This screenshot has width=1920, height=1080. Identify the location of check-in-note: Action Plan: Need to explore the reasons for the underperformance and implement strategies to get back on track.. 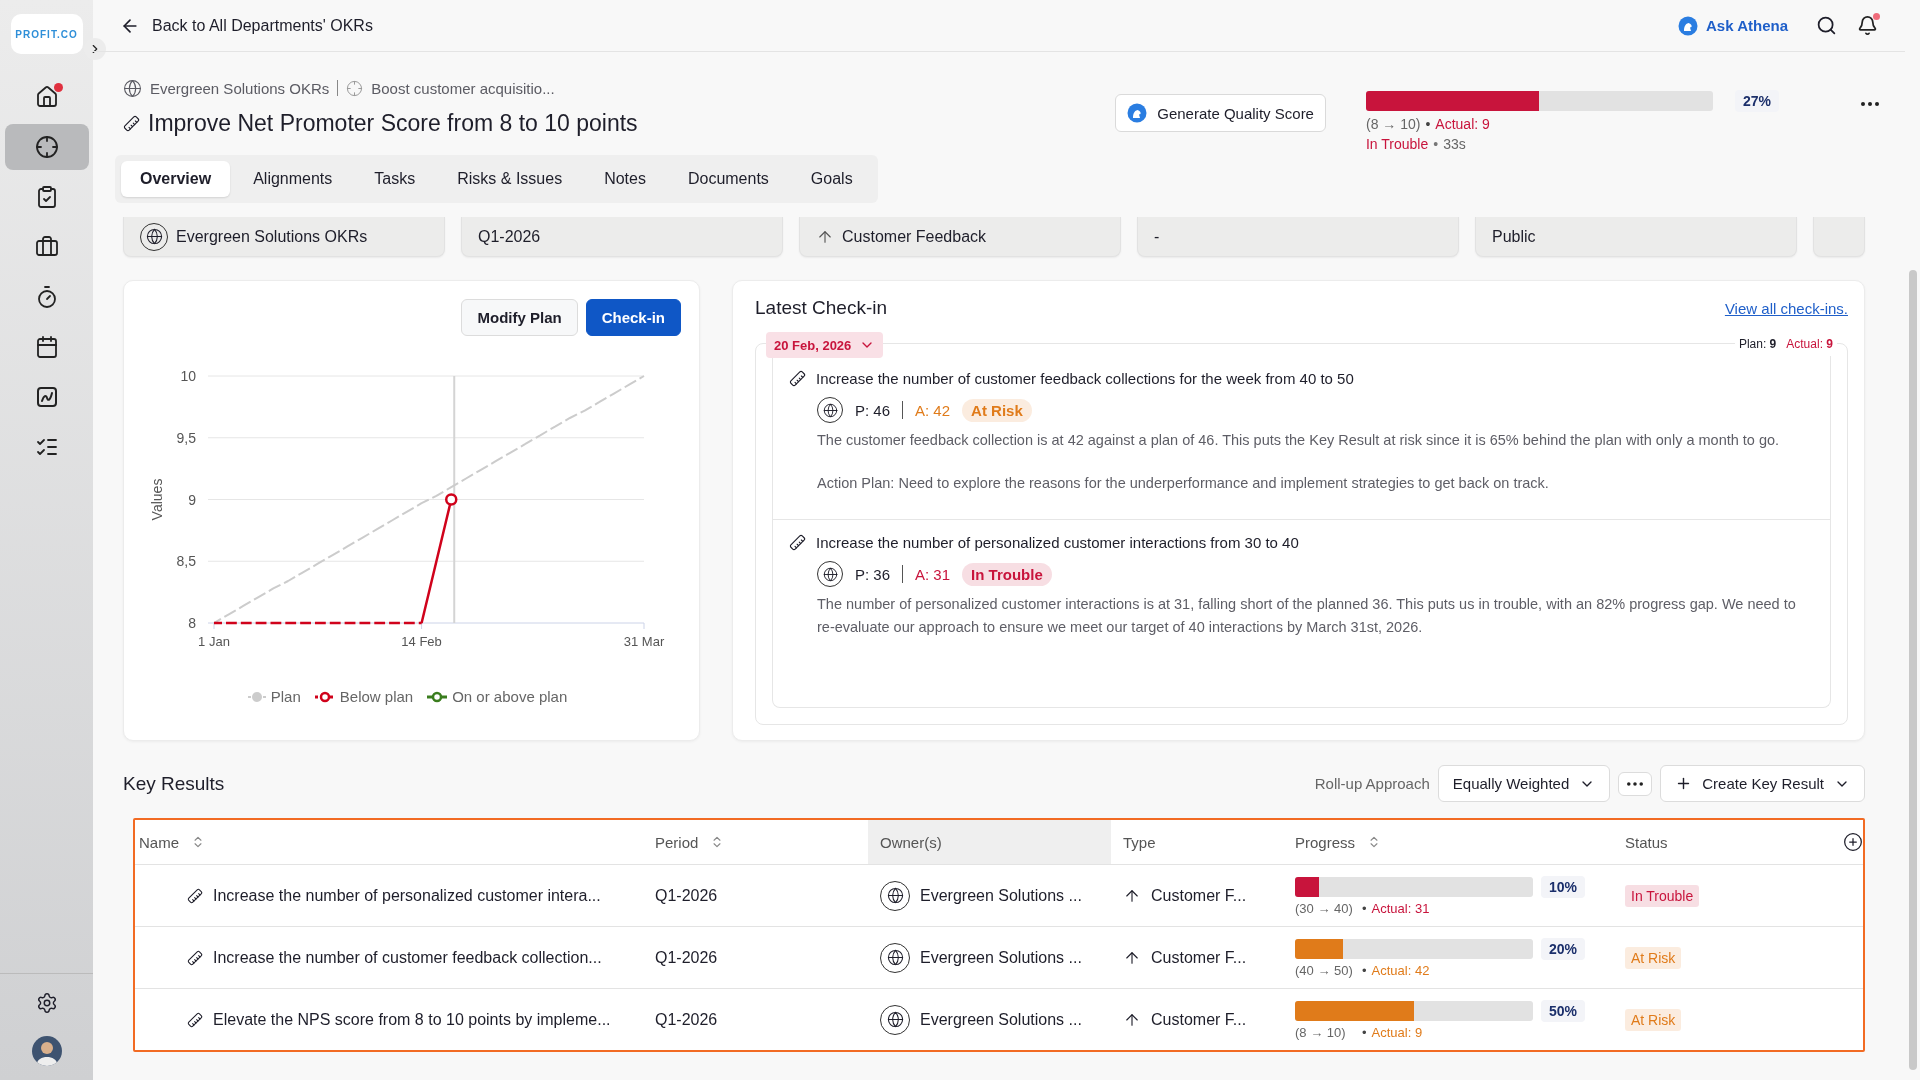
(1183, 483).